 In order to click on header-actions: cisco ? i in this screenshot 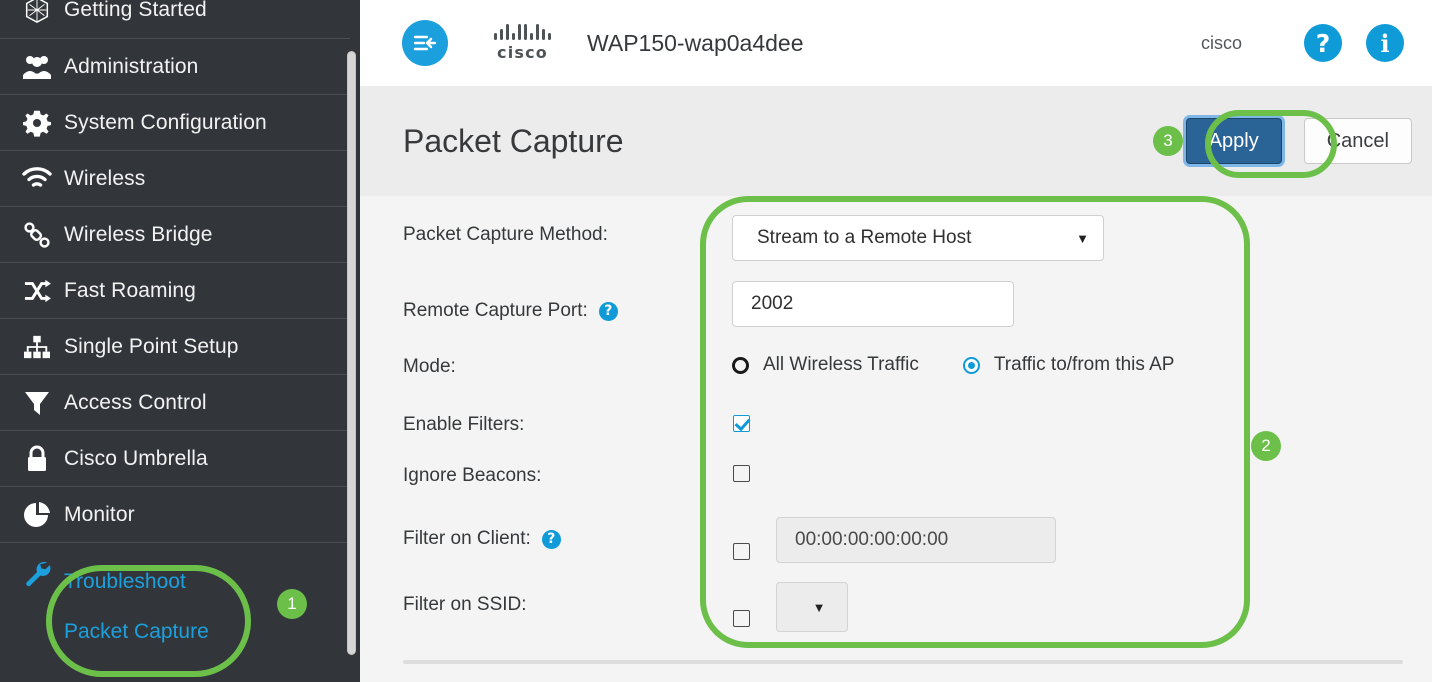, I will do `click(1316, 43)`.